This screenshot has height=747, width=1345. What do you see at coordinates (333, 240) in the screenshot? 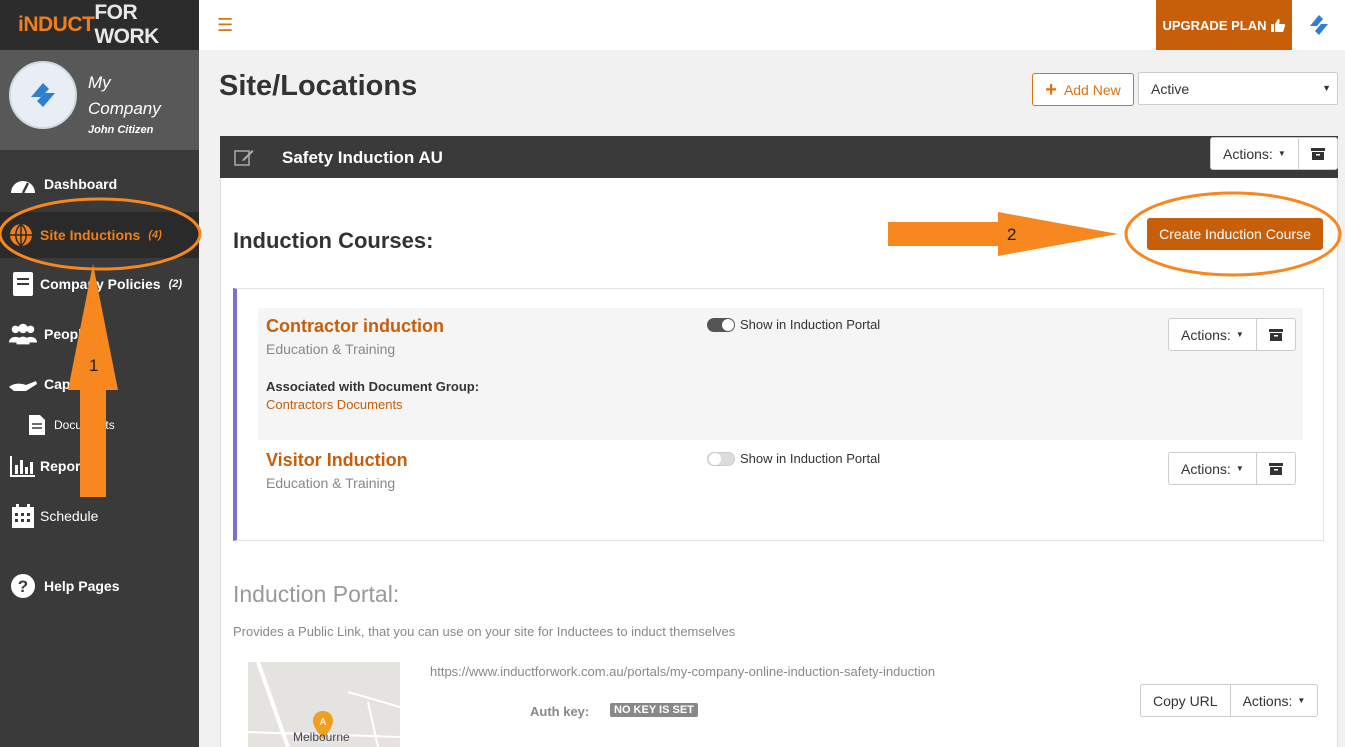
I see `induction-courses-heading: Induction Courses:` at bounding box center [333, 240].